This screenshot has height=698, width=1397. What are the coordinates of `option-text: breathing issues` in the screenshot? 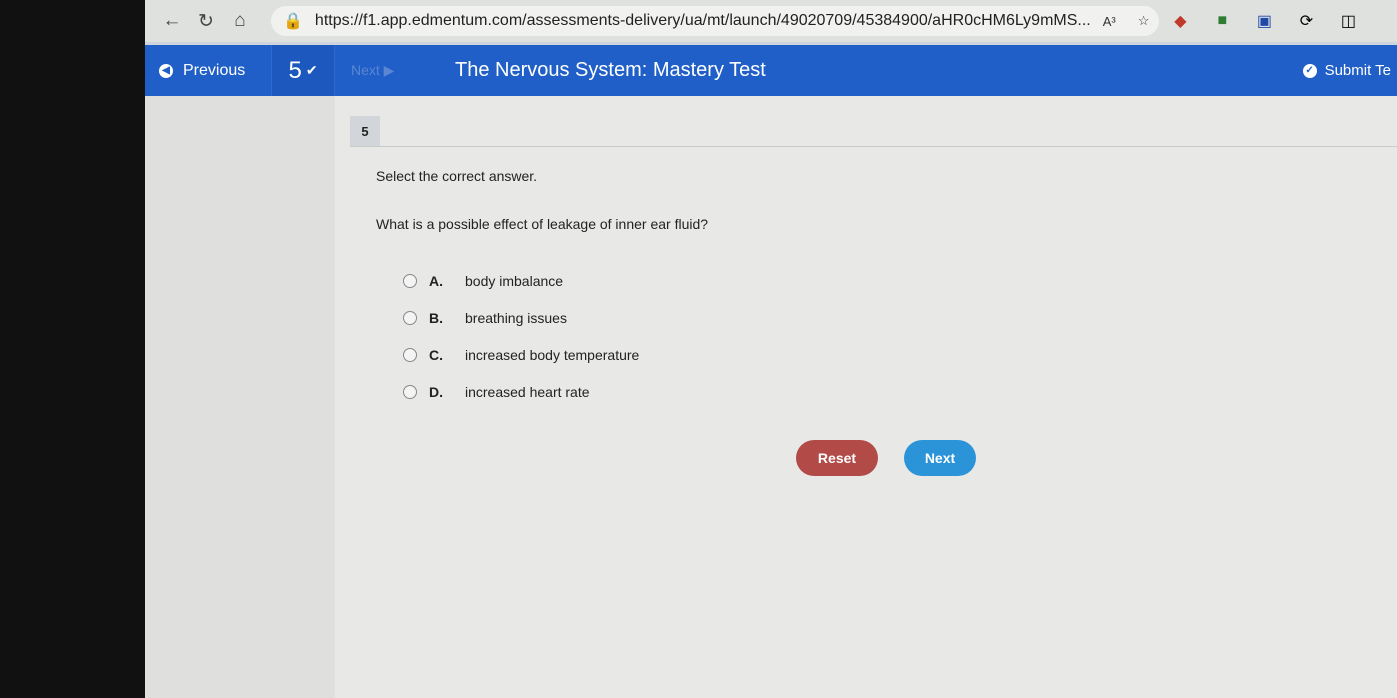 It's located at (516, 317).